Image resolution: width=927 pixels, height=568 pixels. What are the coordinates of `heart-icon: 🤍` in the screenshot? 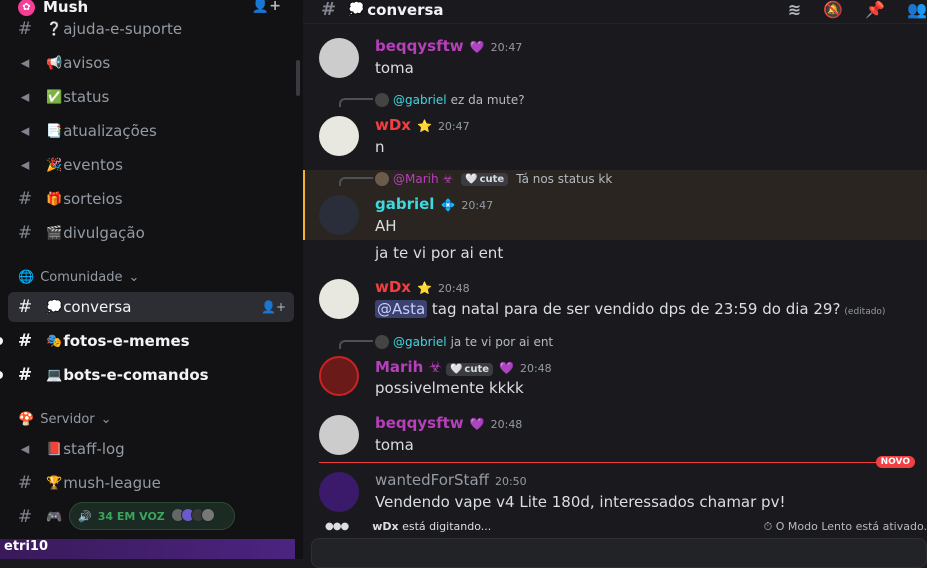 It's located at (471, 179).